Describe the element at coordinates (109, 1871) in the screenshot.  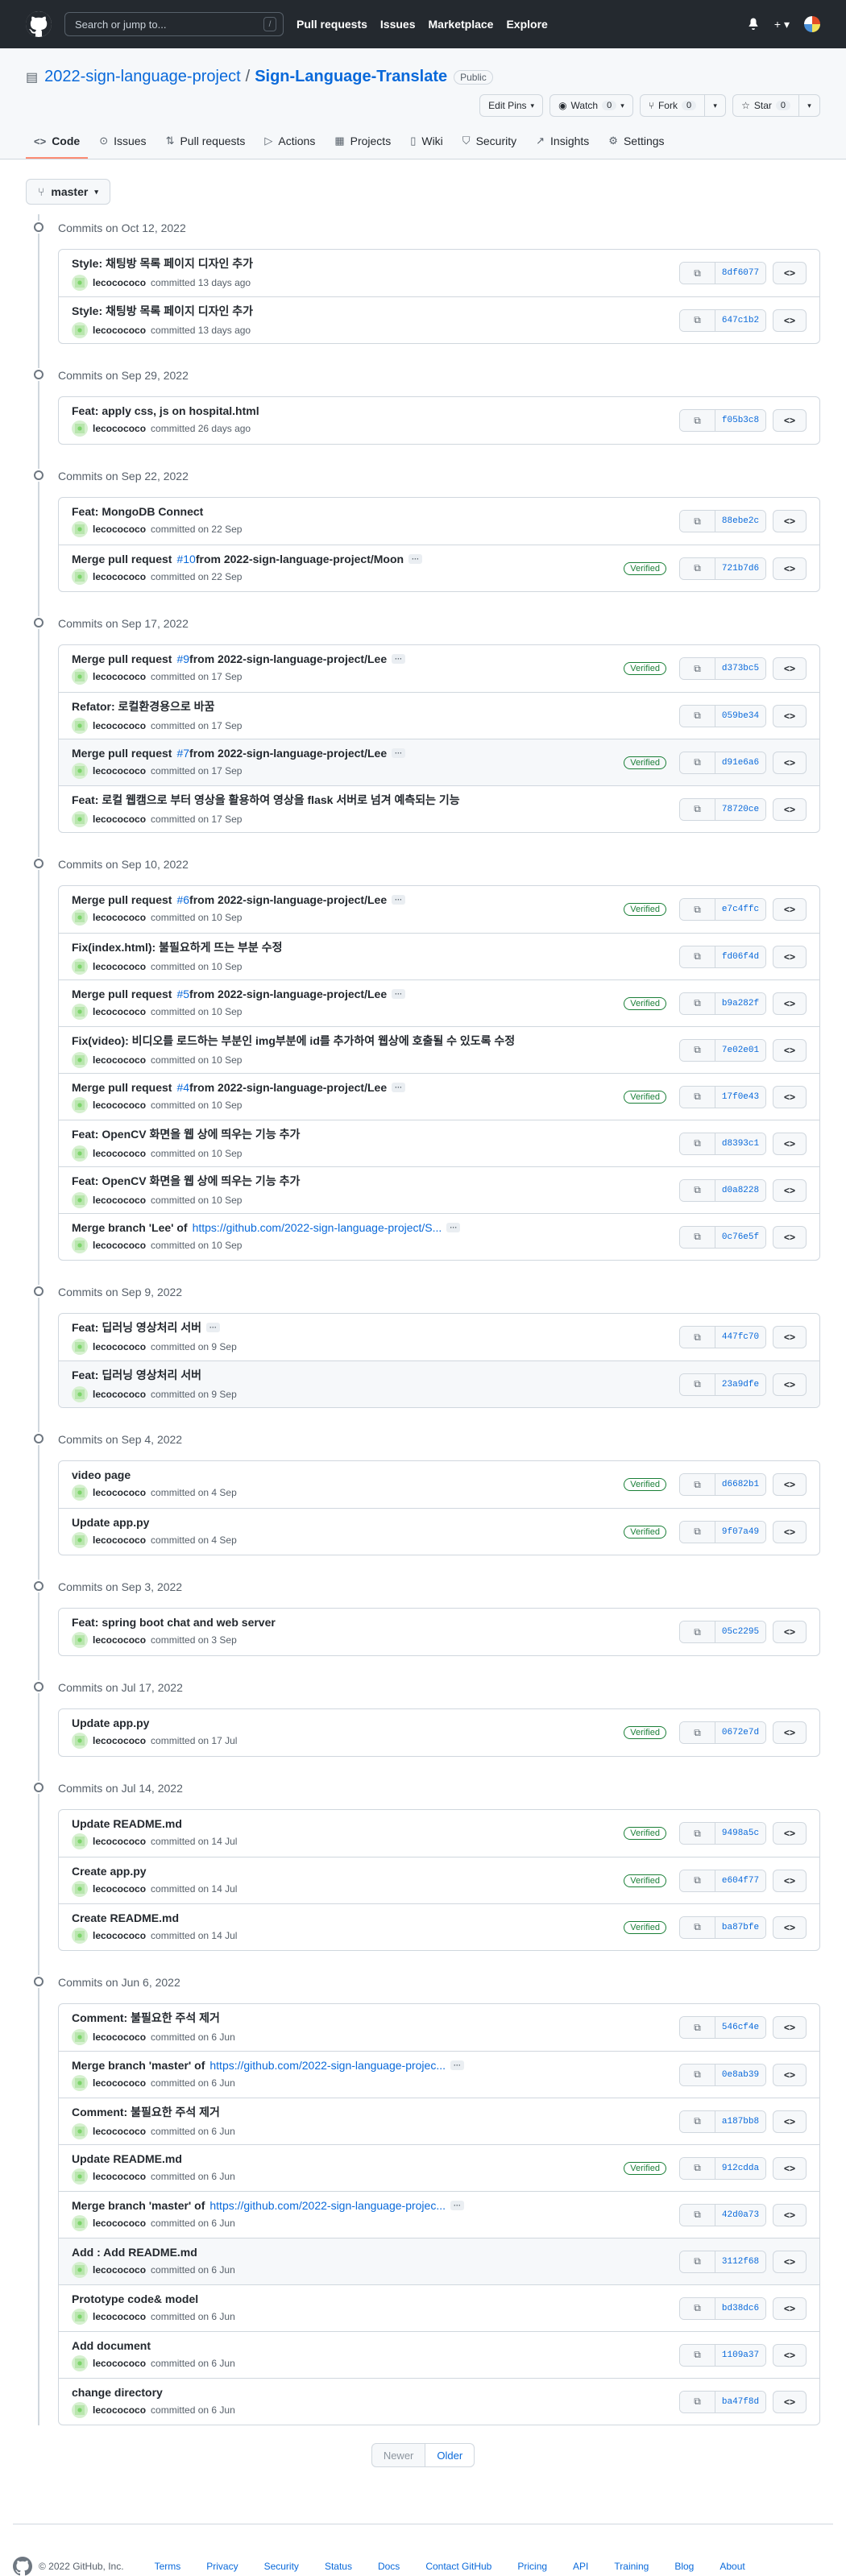
I see `commit-message-text: Create app.py` at that location.